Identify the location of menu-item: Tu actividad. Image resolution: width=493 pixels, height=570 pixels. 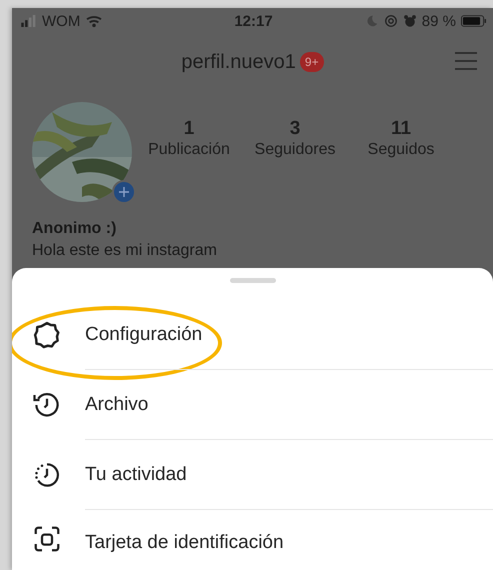
(136, 475).